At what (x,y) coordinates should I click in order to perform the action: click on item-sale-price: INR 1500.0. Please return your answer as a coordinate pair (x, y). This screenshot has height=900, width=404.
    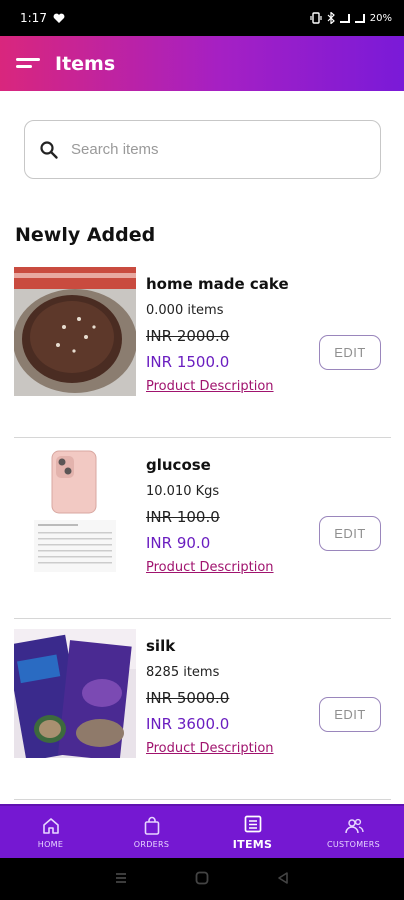
    Looking at the image, I should click on (188, 362).